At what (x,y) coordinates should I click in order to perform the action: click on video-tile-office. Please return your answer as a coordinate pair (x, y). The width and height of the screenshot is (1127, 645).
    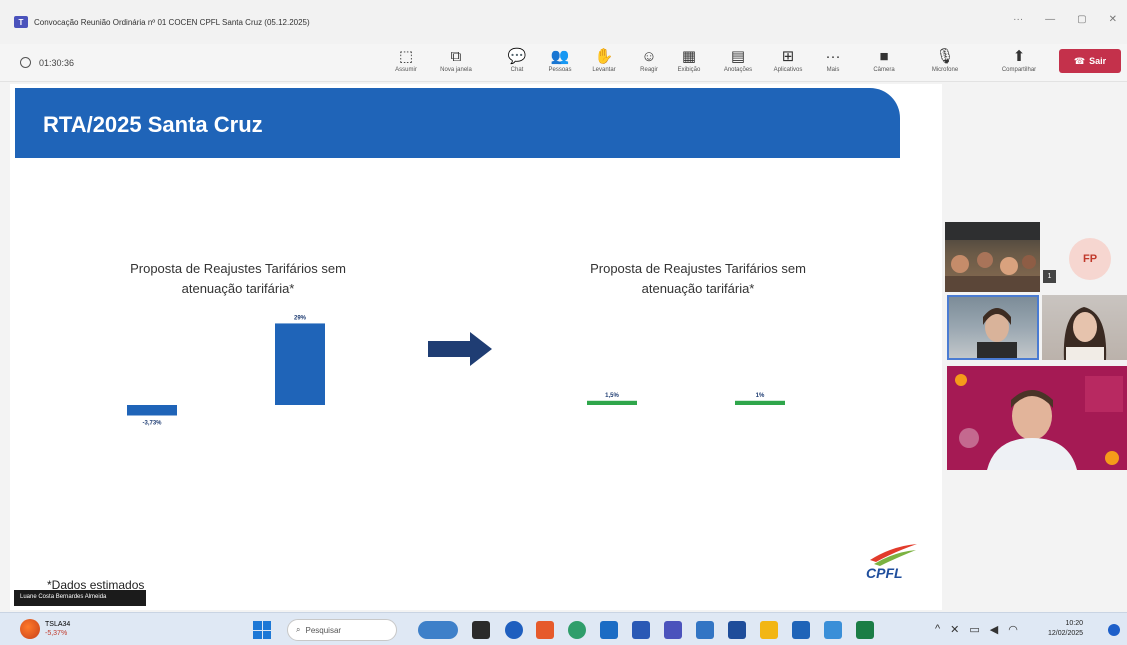
    Looking at the image, I should click on (993, 327).